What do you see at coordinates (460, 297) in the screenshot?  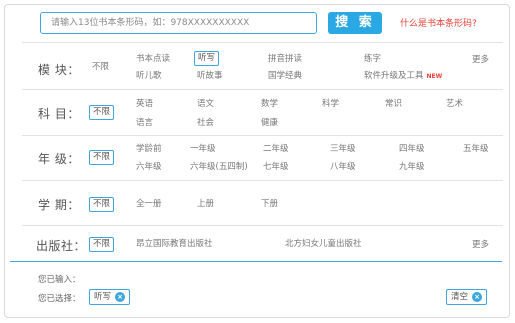 I see `clear-button-label: 清空` at bounding box center [460, 297].